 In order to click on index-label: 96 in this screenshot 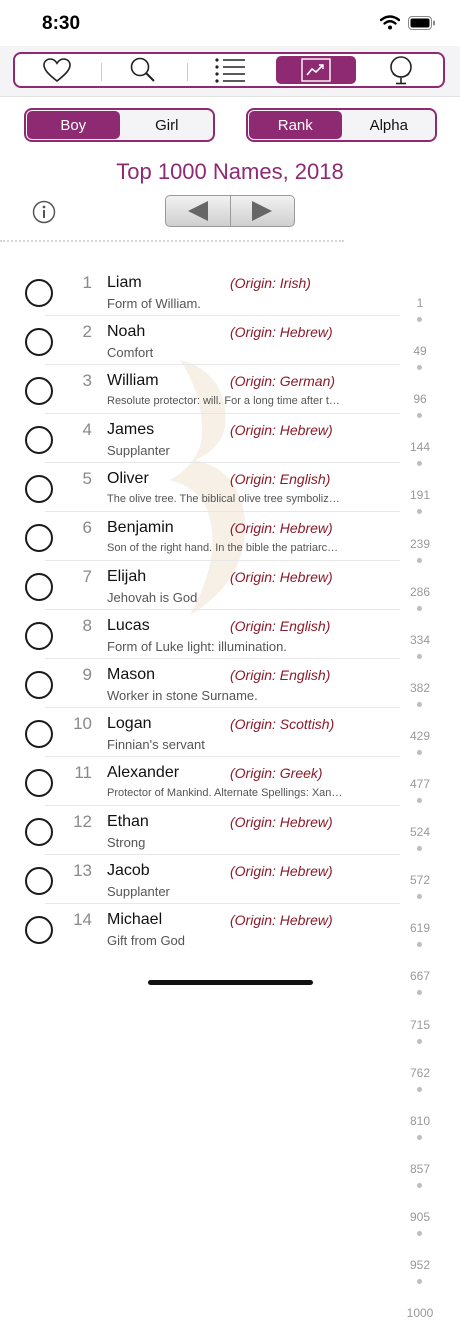, I will do `click(420, 399)`.